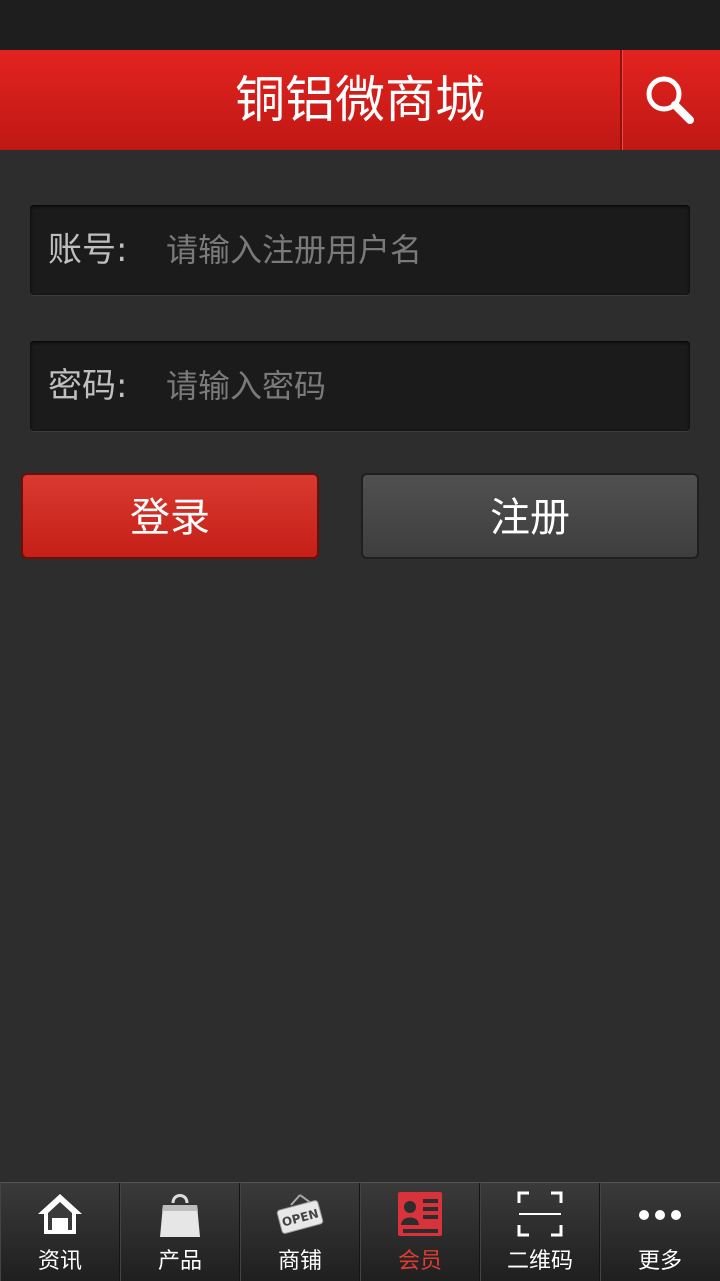  Describe the element at coordinates (179, 1261) in the screenshot. I see `tab-label: 产品` at that location.